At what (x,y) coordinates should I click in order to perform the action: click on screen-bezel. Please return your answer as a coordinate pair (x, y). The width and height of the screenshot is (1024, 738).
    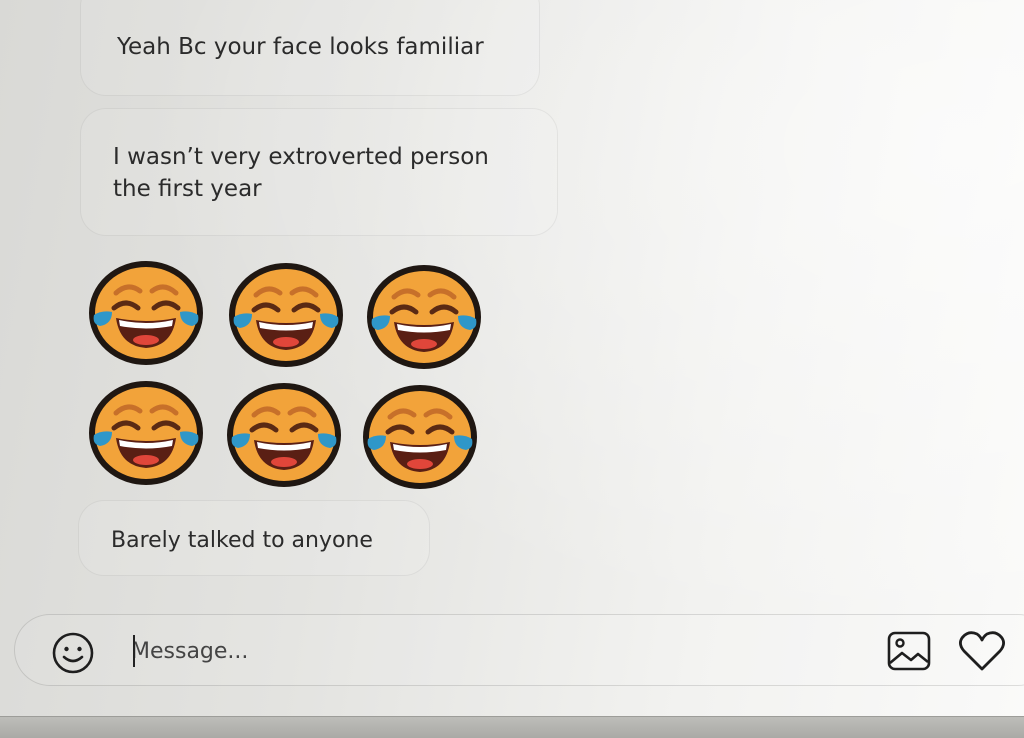
    Looking at the image, I should click on (512, 727).